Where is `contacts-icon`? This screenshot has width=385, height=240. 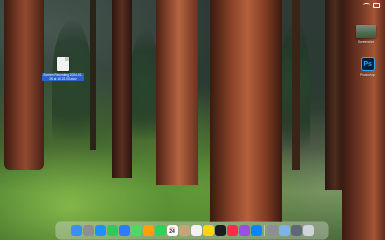 contacts-icon is located at coordinates (184, 230).